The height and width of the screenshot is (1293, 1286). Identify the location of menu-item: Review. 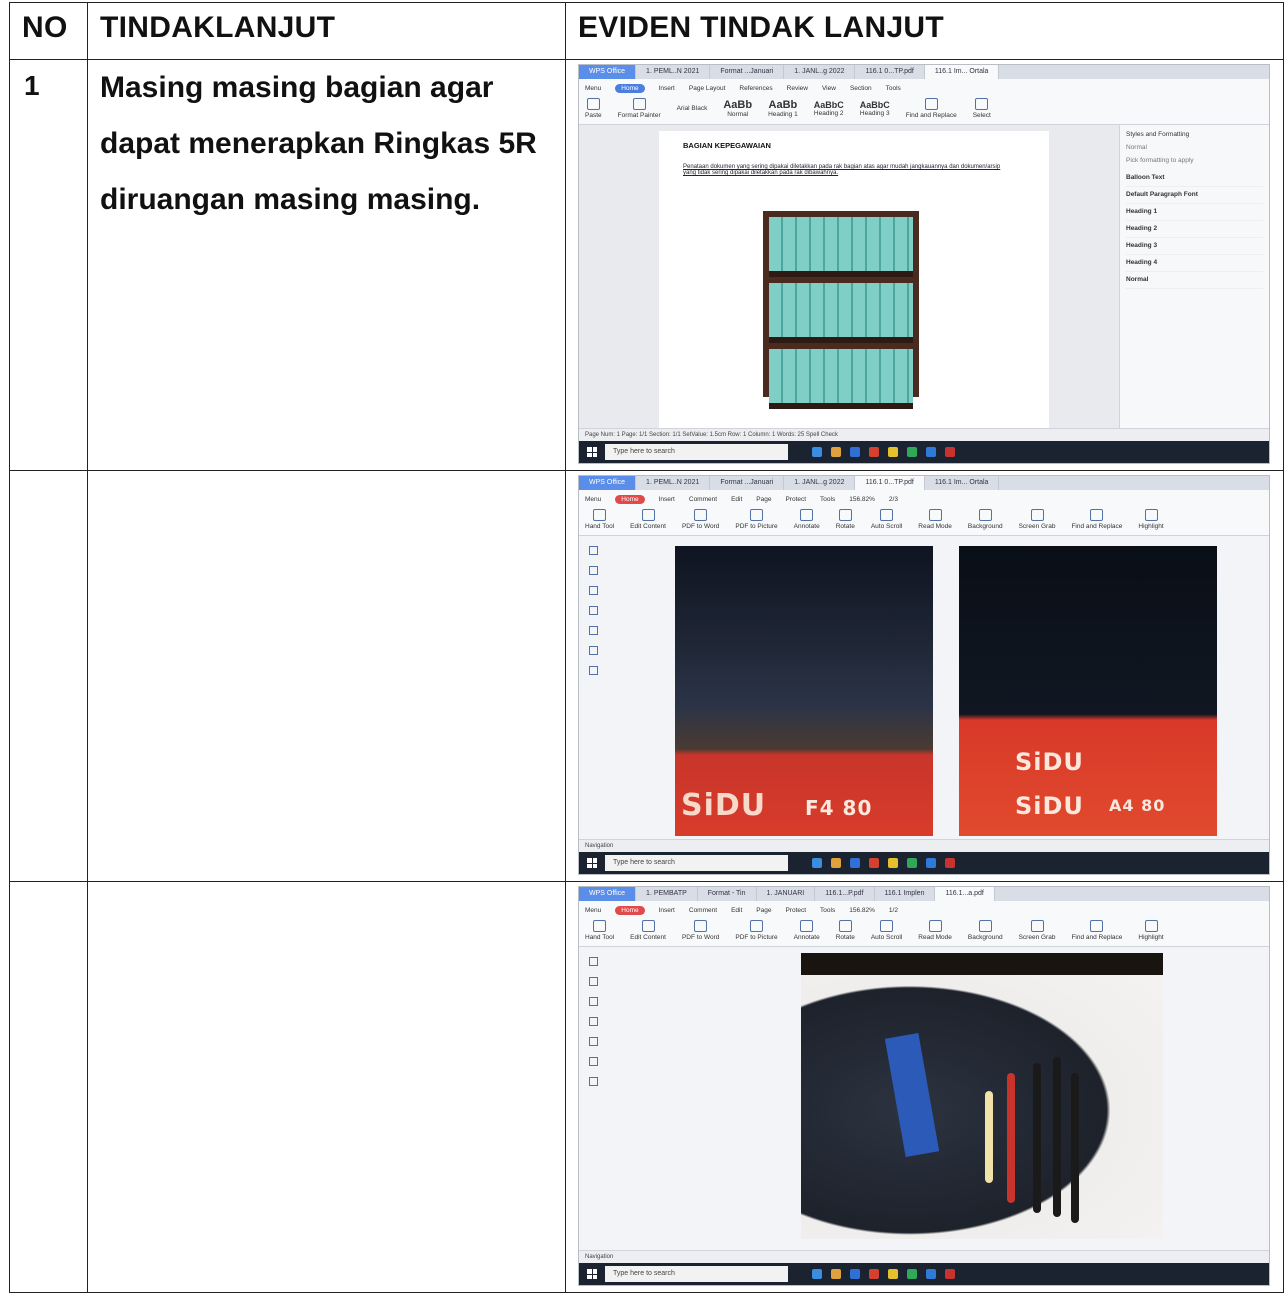
(797, 88).